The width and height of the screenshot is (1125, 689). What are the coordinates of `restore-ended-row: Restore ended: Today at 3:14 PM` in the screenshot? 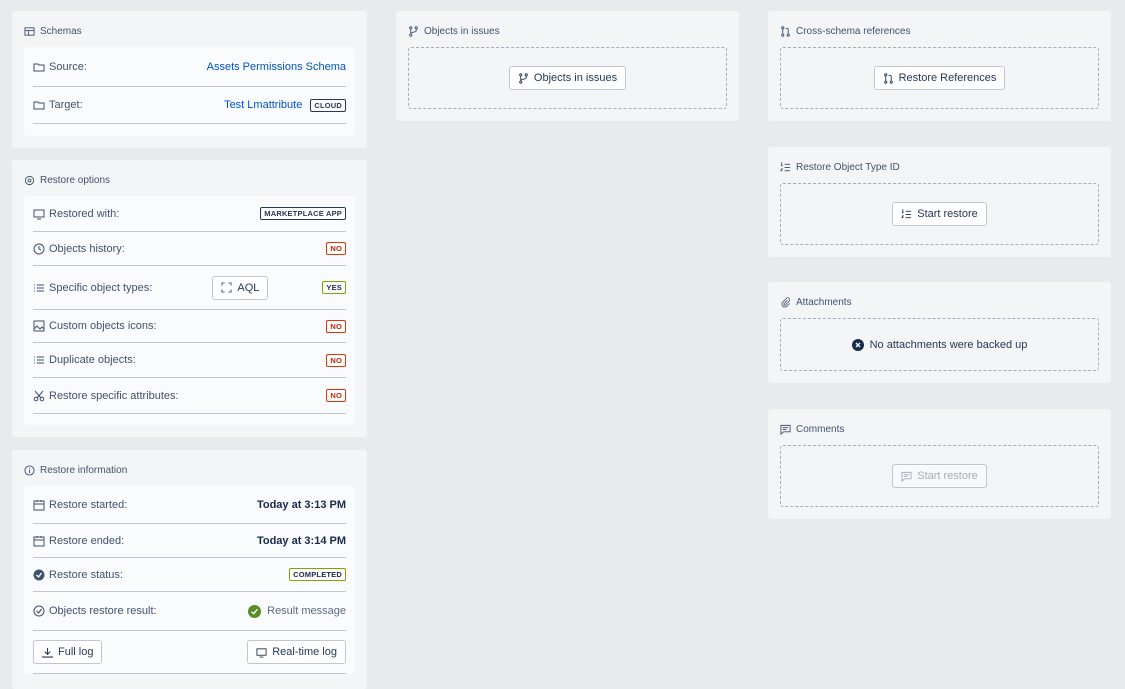 It's located at (189, 541).